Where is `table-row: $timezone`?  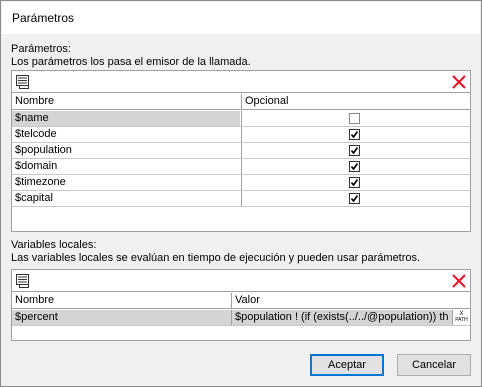 table-row: $timezone is located at coordinates (241, 183).